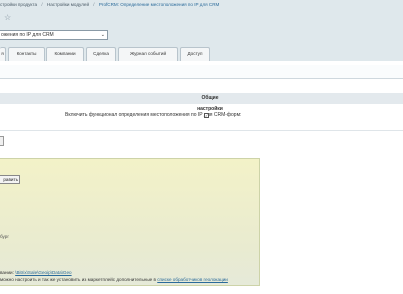 The height and width of the screenshot is (294, 403). I want to click on note-text: вании:, so click(7, 272).